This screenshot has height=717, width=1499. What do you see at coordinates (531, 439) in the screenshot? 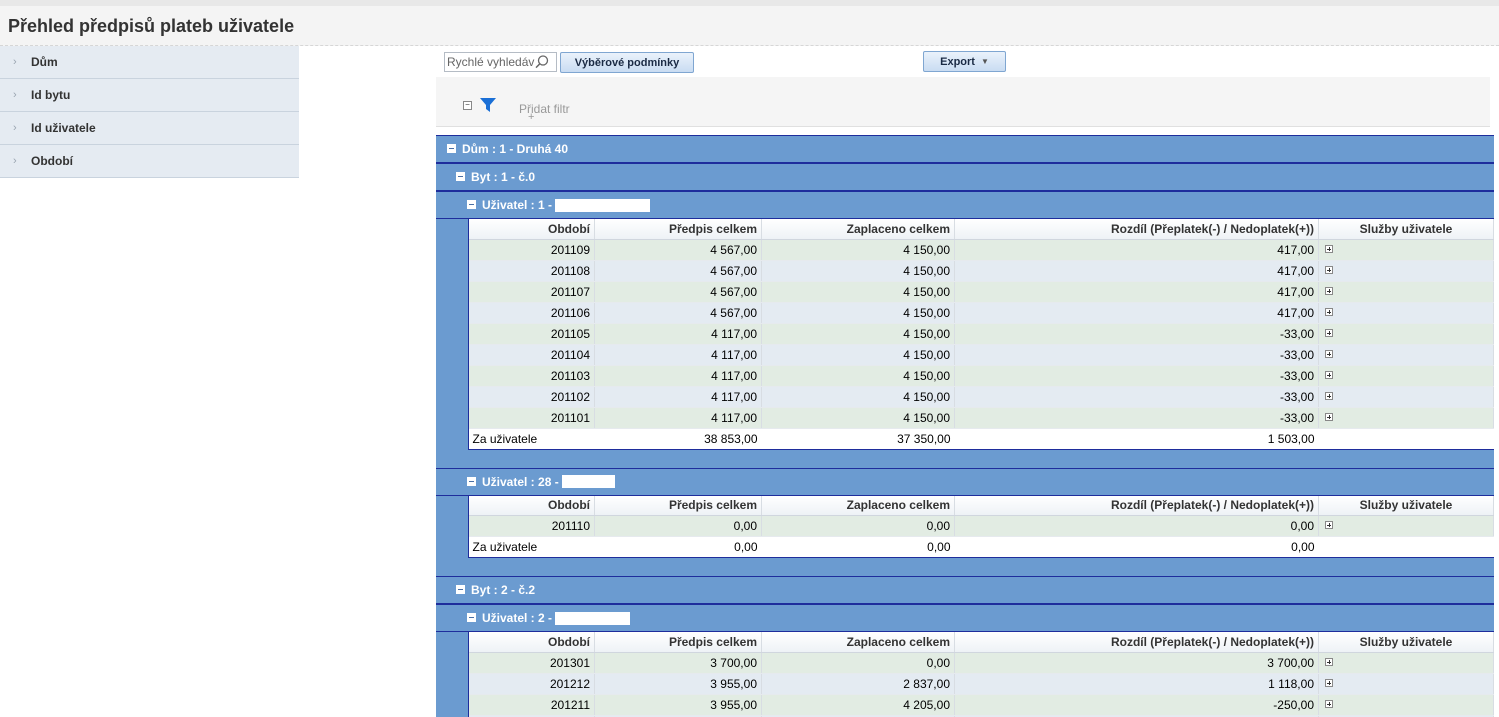
I see `total-label: Za uživatele` at bounding box center [531, 439].